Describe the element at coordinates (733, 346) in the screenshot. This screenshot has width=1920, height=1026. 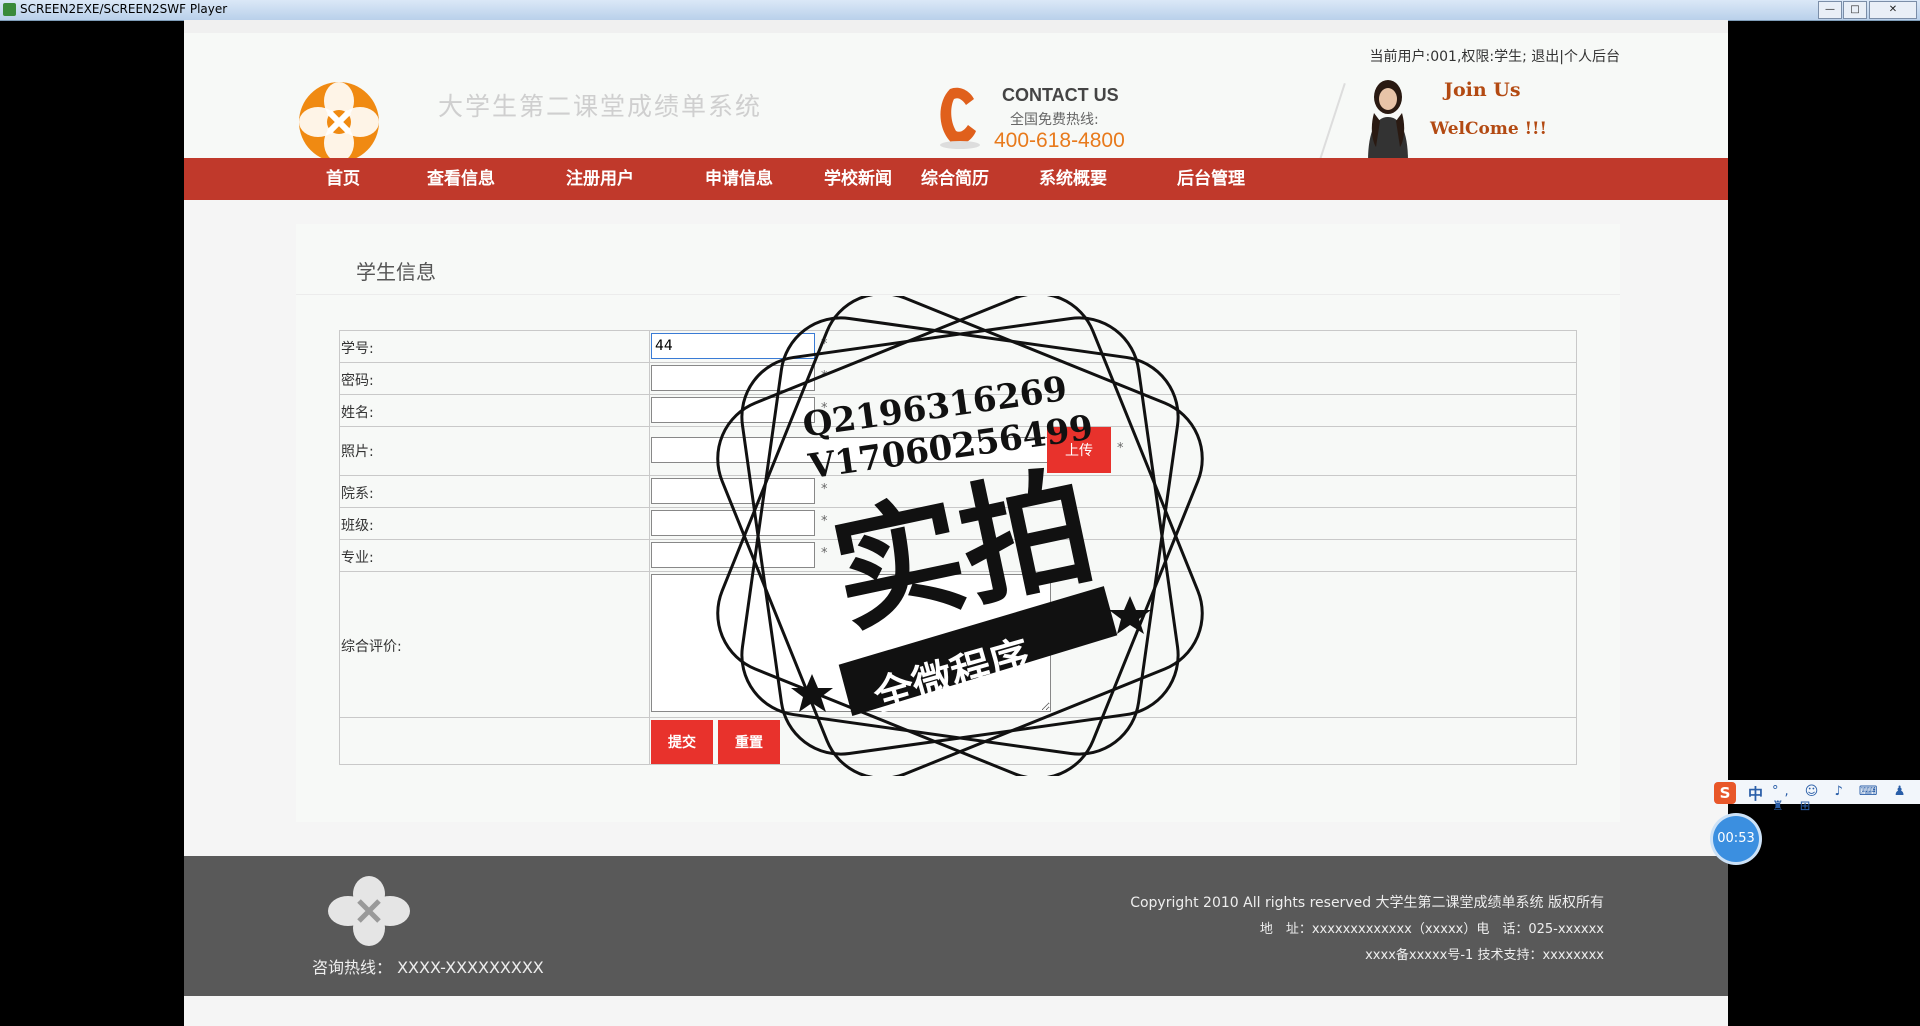
I see `student-id-input` at that location.